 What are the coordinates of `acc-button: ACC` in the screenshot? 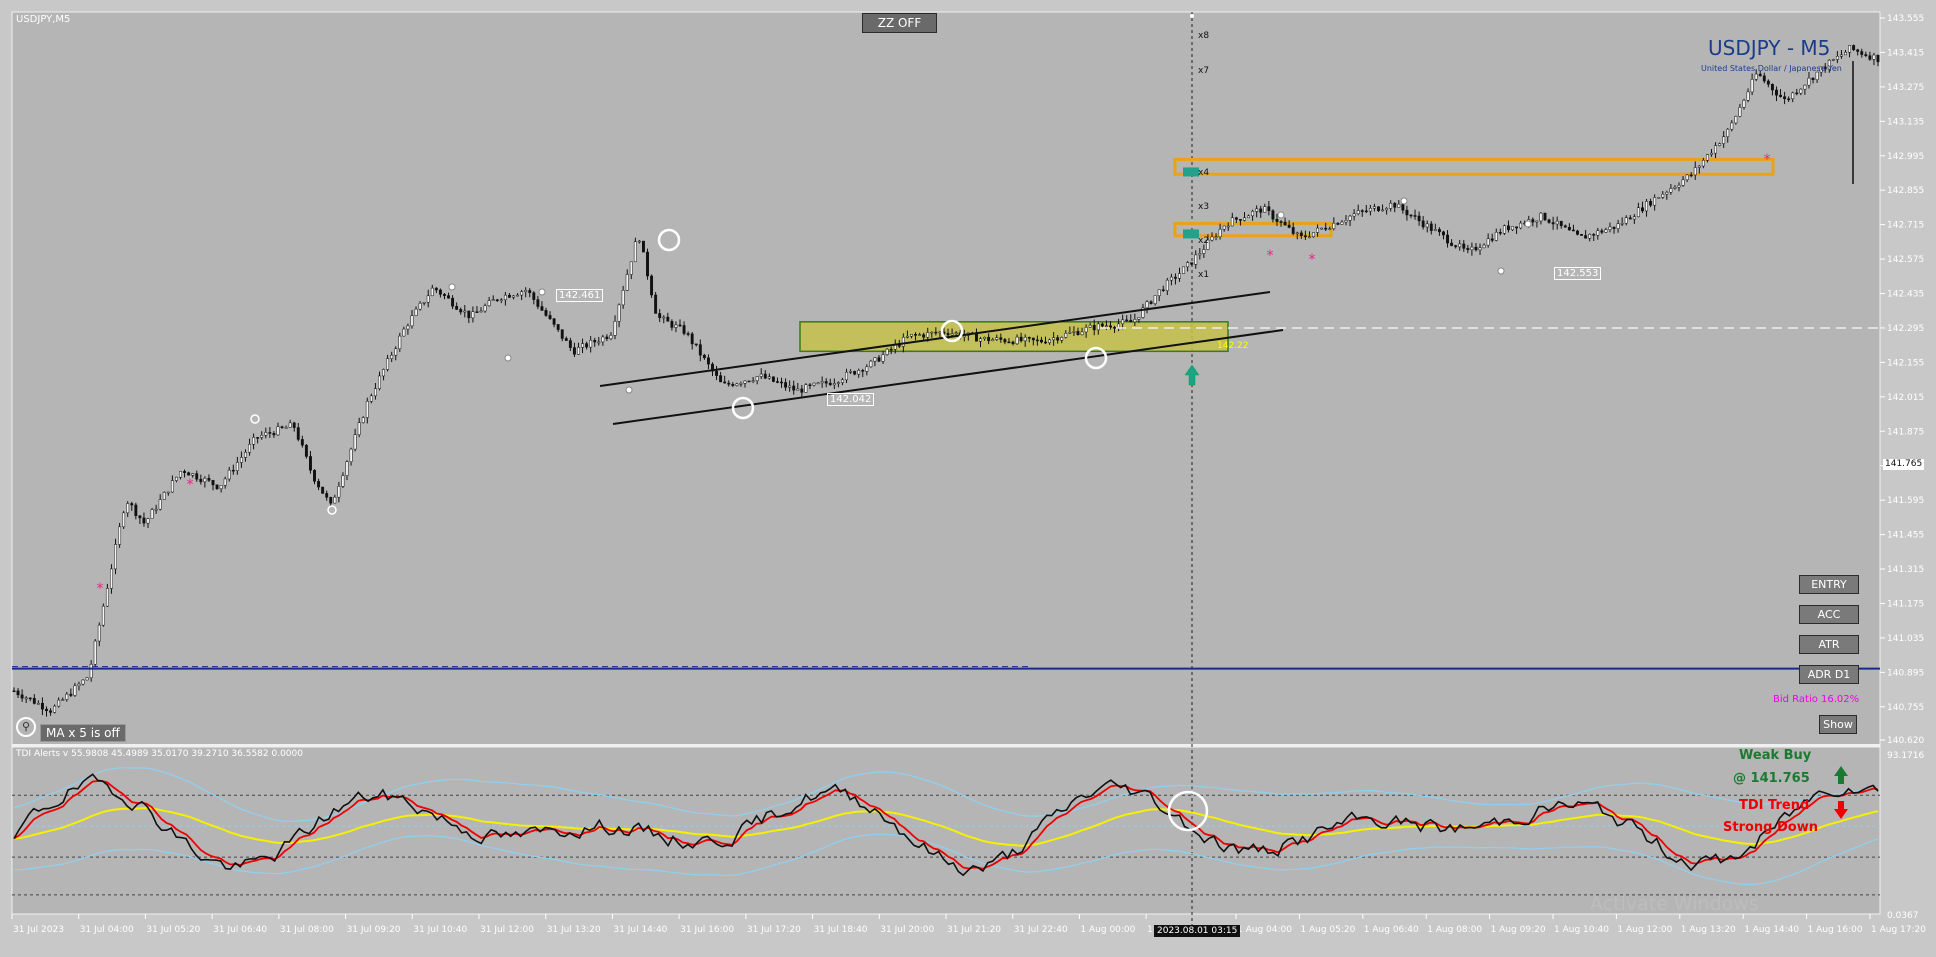 It's located at (1829, 614).